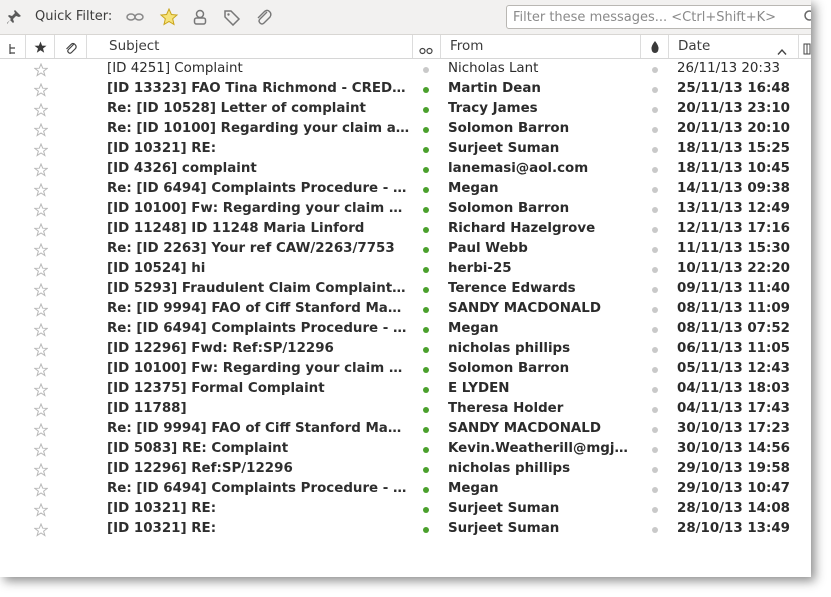 This screenshot has height=597, width=831. I want to click on message-row: [ID 11788] Theresa Holder 04/11/13 17:43, so click(405, 410).